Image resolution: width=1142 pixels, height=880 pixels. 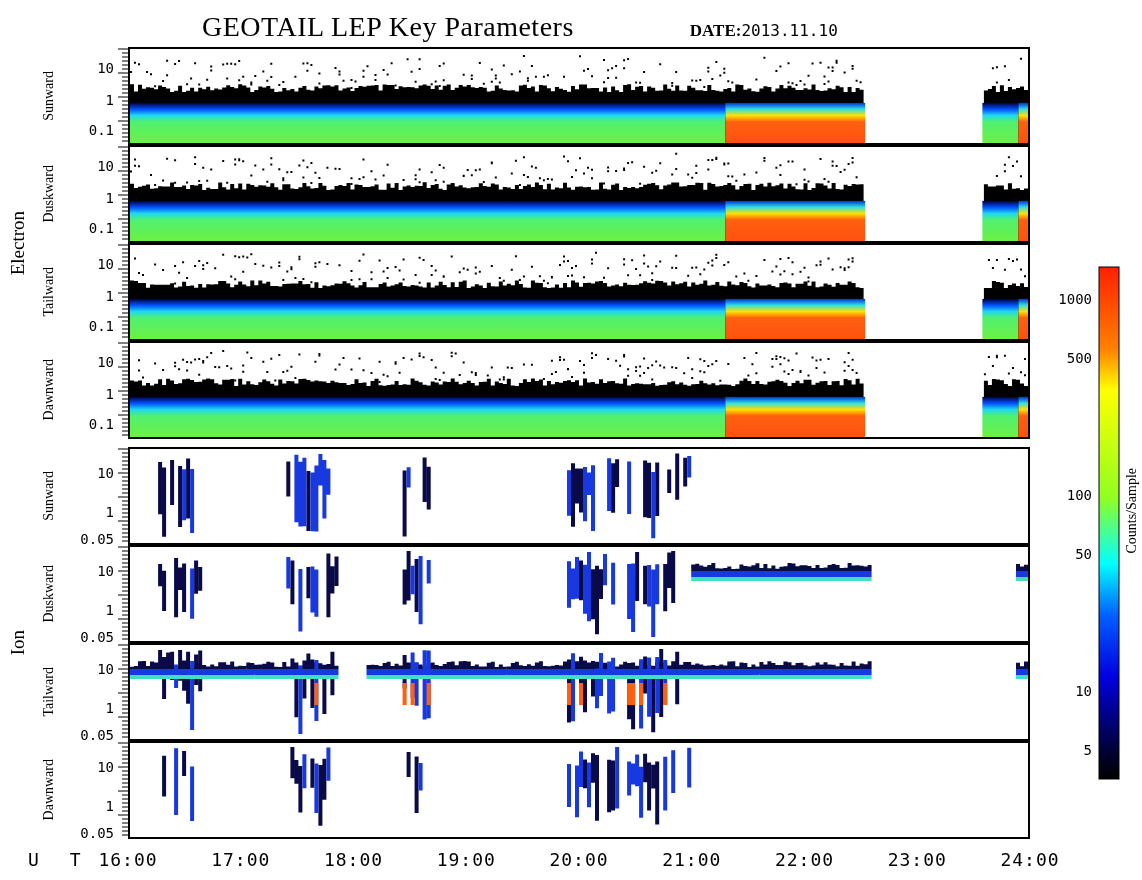 What do you see at coordinates (353, 859) in the screenshot?
I see `x-tick-label: 18:00` at bounding box center [353, 859].